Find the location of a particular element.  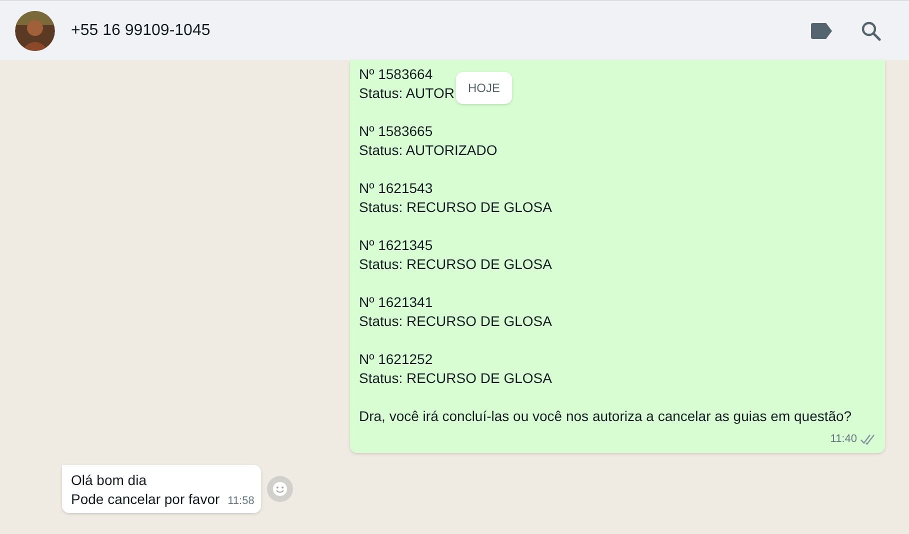

request-number: Nº 1621252 is located at coordinates (396, 359).